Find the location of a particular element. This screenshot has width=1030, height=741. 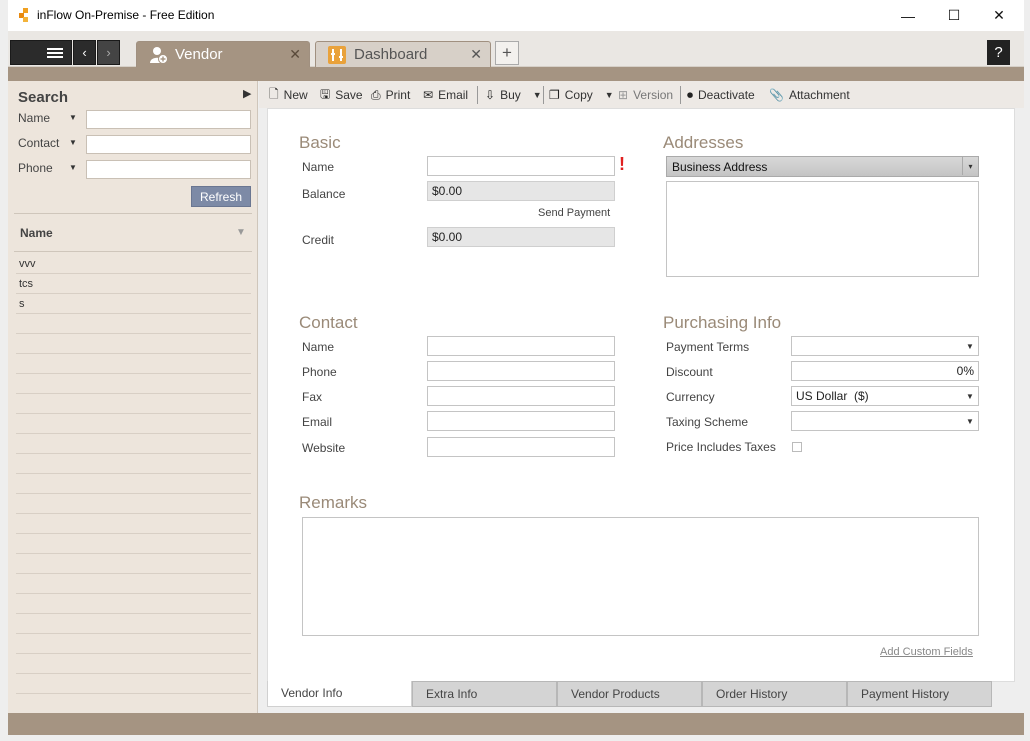

taxing-scheme-select: ▼ is located at coordinates (885, 421).